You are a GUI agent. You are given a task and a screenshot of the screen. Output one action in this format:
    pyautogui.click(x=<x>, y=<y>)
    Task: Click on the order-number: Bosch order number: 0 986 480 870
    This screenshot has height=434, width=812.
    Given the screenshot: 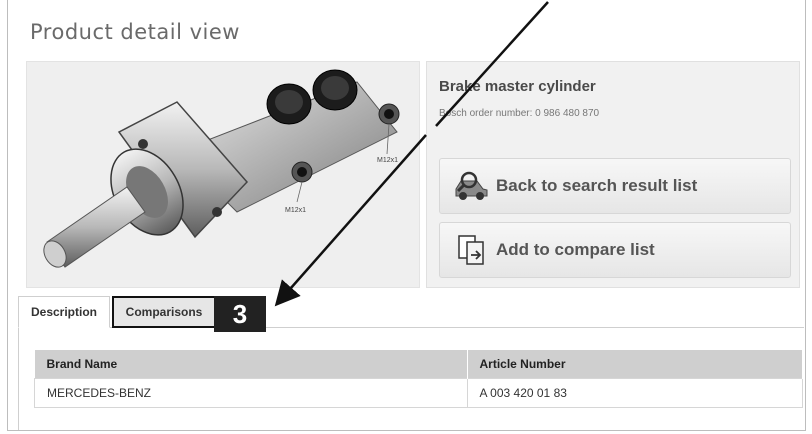 What is the action you would take?
    pyautogui.click(x=519, y=113)
    